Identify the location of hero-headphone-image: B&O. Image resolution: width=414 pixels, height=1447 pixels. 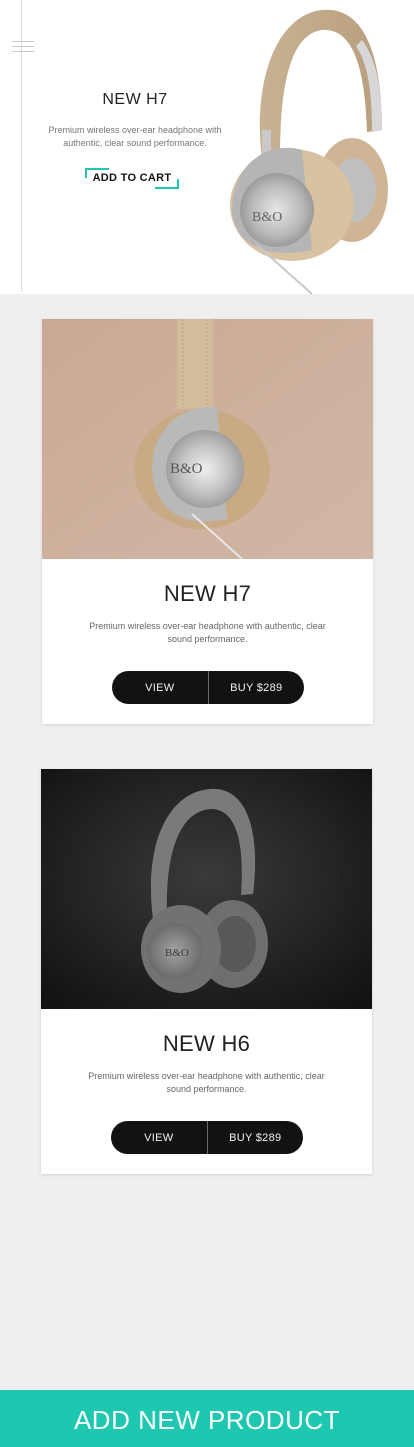
(309, 151).